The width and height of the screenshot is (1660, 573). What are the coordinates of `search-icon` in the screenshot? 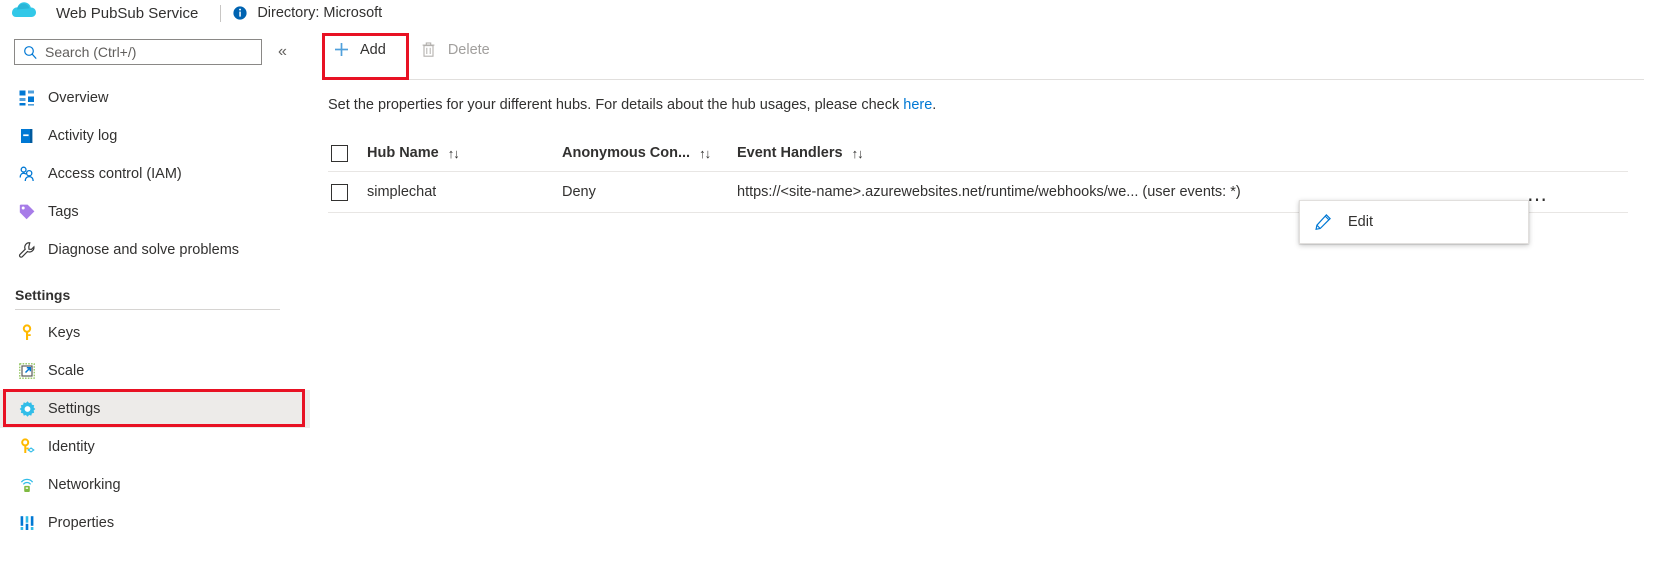 It's located at (30, 52).